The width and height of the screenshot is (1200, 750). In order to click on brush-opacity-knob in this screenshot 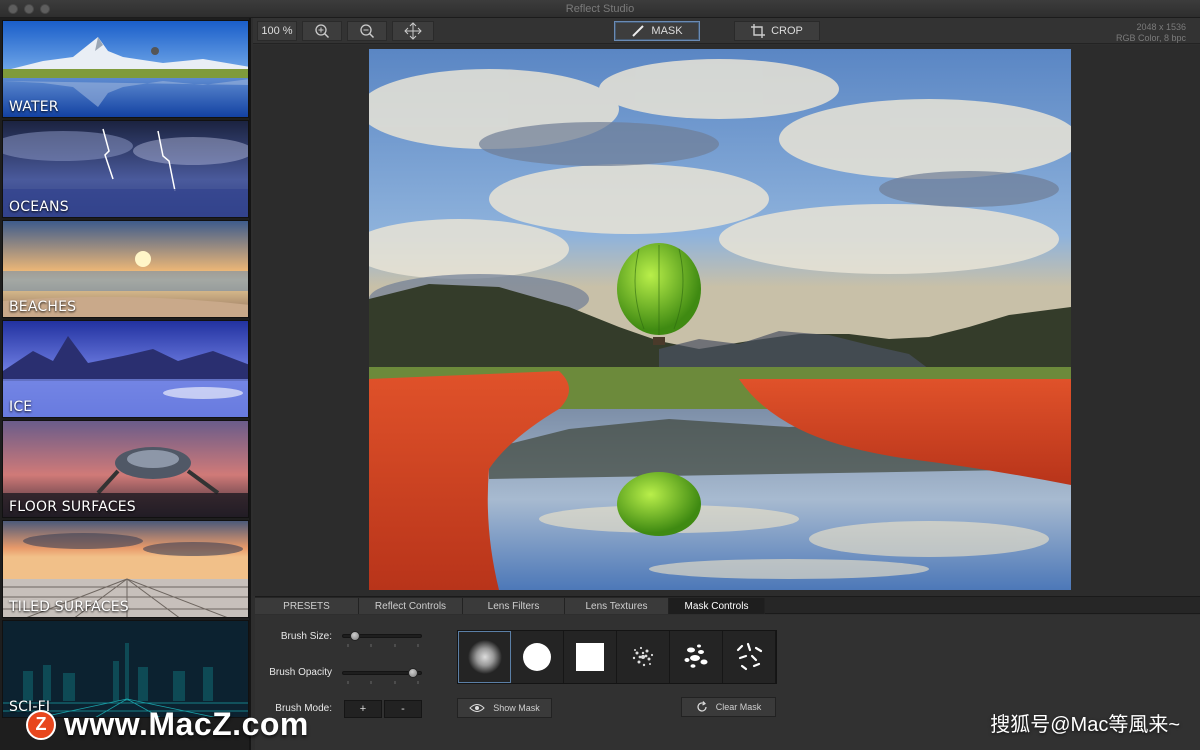, I will do `click(413, 673)`.